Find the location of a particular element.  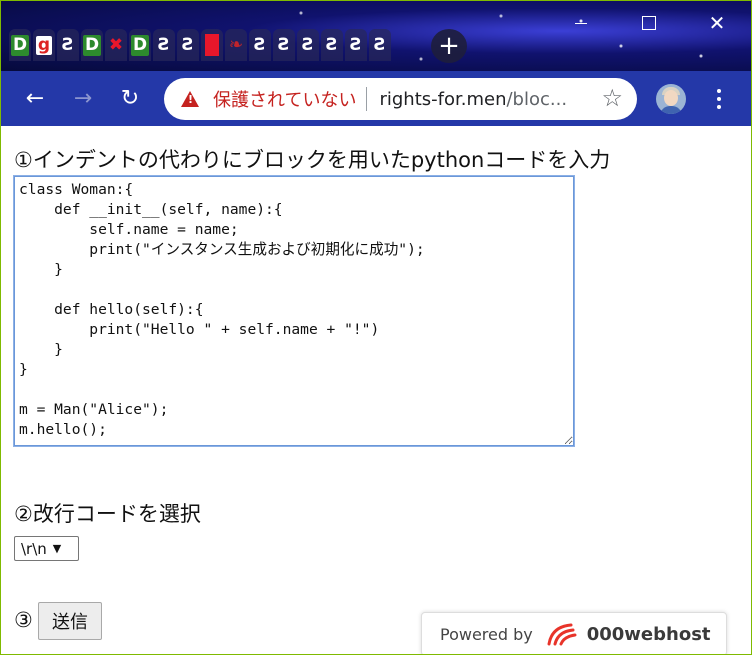

reload-icon: ↻ is located at coordinates (130, 98).